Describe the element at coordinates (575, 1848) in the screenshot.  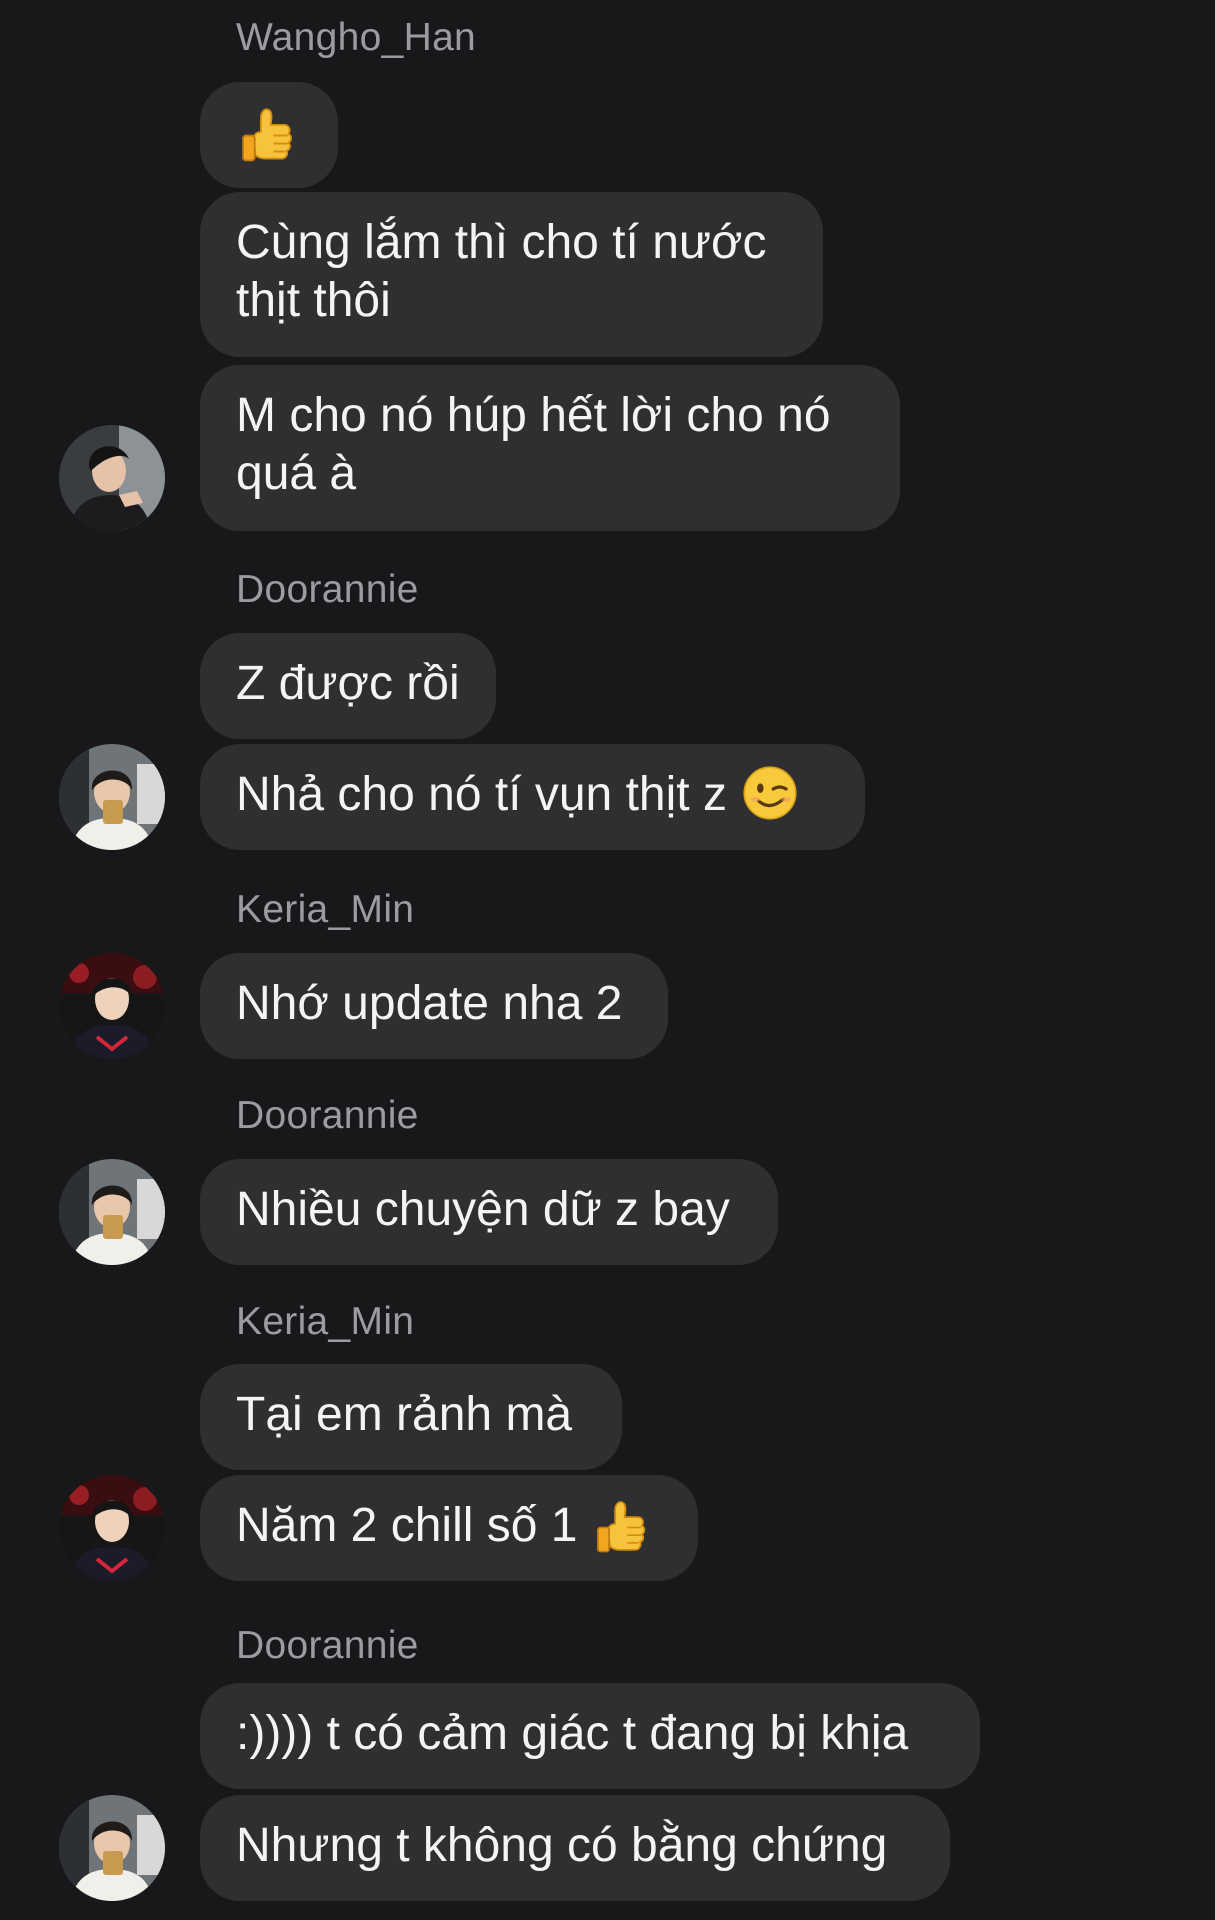
I see `message-bubble: Nhưng t không có bằng chứng` at that location.